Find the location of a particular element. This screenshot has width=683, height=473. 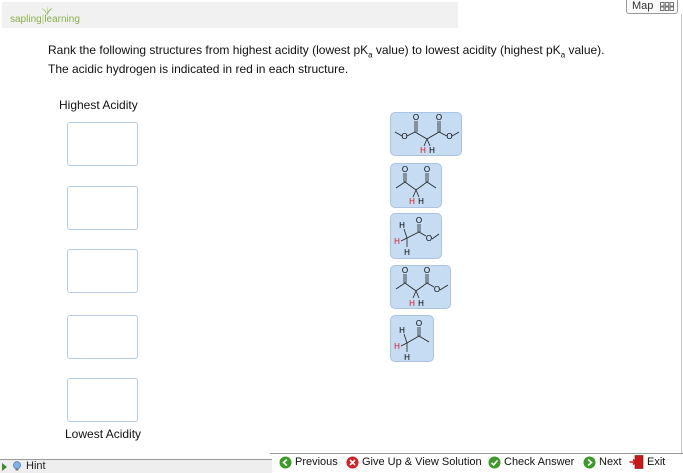

give-up-button: Give Up & View Solution is located at coordinates (414, 462).